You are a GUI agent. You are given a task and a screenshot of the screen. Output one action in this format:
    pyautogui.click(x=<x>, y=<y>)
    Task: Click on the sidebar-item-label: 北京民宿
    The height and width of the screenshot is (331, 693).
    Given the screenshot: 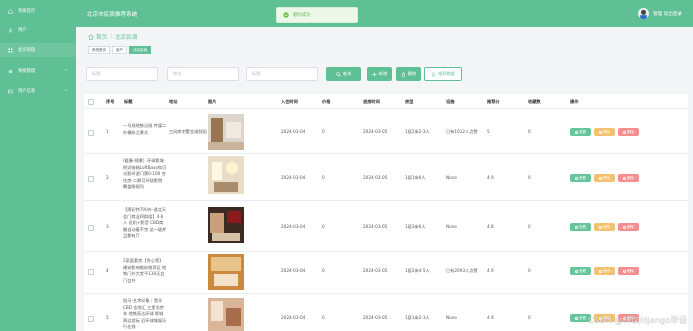 What is the action you would take?
    pyautogui.click(x=27, y=50)
    